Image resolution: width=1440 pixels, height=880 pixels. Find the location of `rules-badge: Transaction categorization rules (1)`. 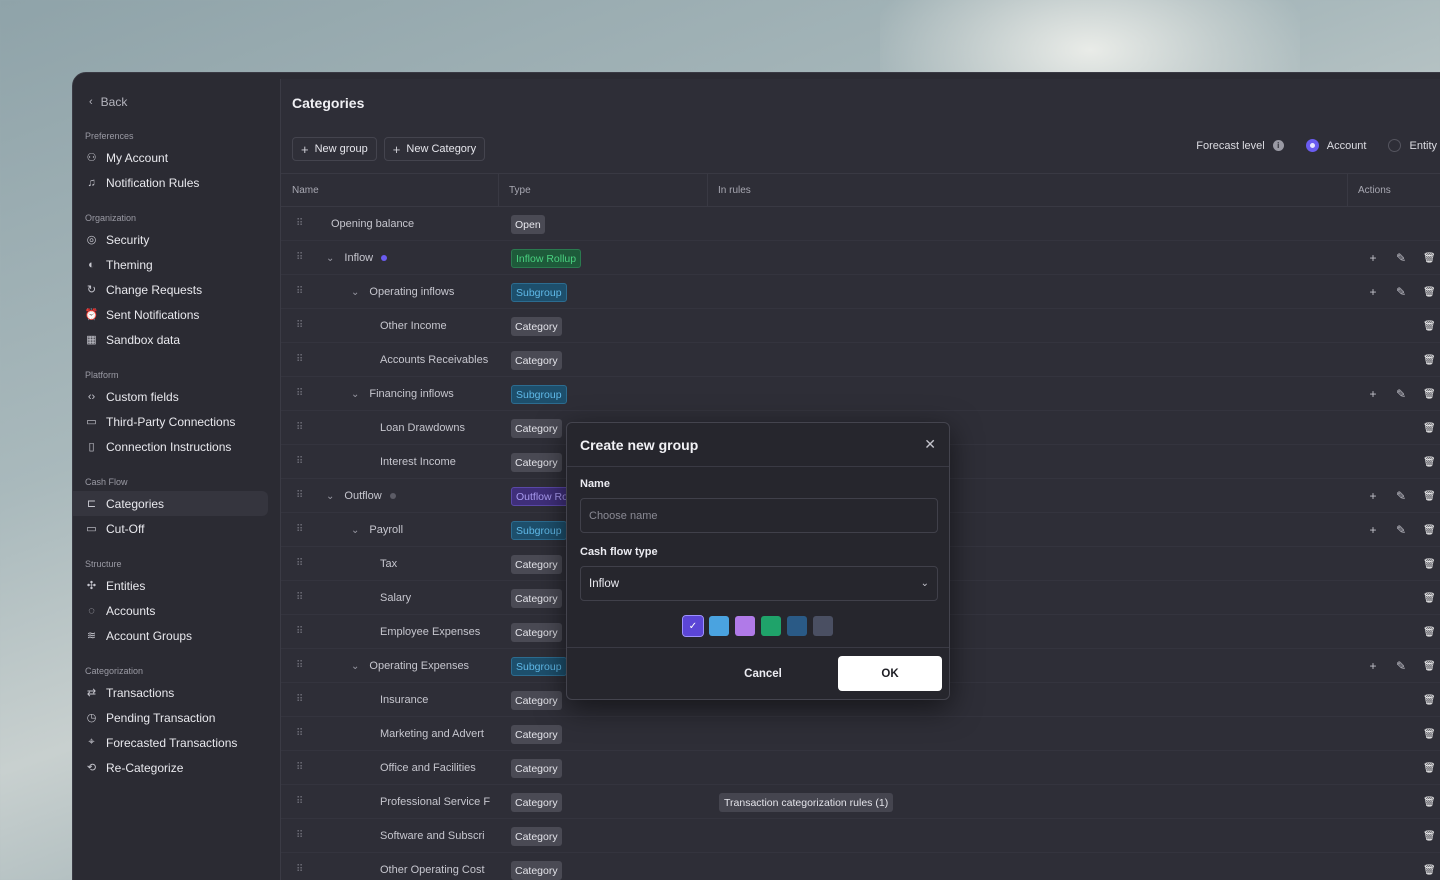

rules-badge: Transaction categorization rules (1) is located at coordinates (806, 802).